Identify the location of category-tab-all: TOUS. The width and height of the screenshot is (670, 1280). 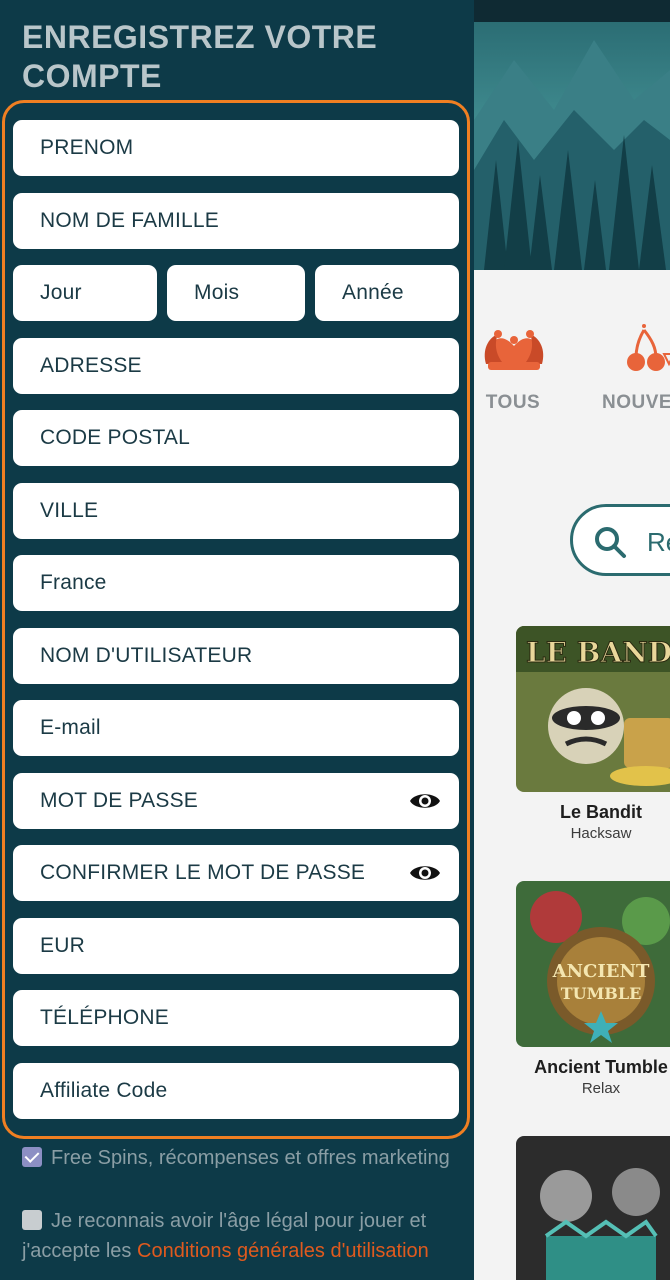
(513, 367).